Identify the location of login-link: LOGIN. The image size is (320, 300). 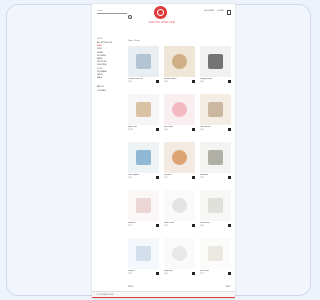
(220, 12).